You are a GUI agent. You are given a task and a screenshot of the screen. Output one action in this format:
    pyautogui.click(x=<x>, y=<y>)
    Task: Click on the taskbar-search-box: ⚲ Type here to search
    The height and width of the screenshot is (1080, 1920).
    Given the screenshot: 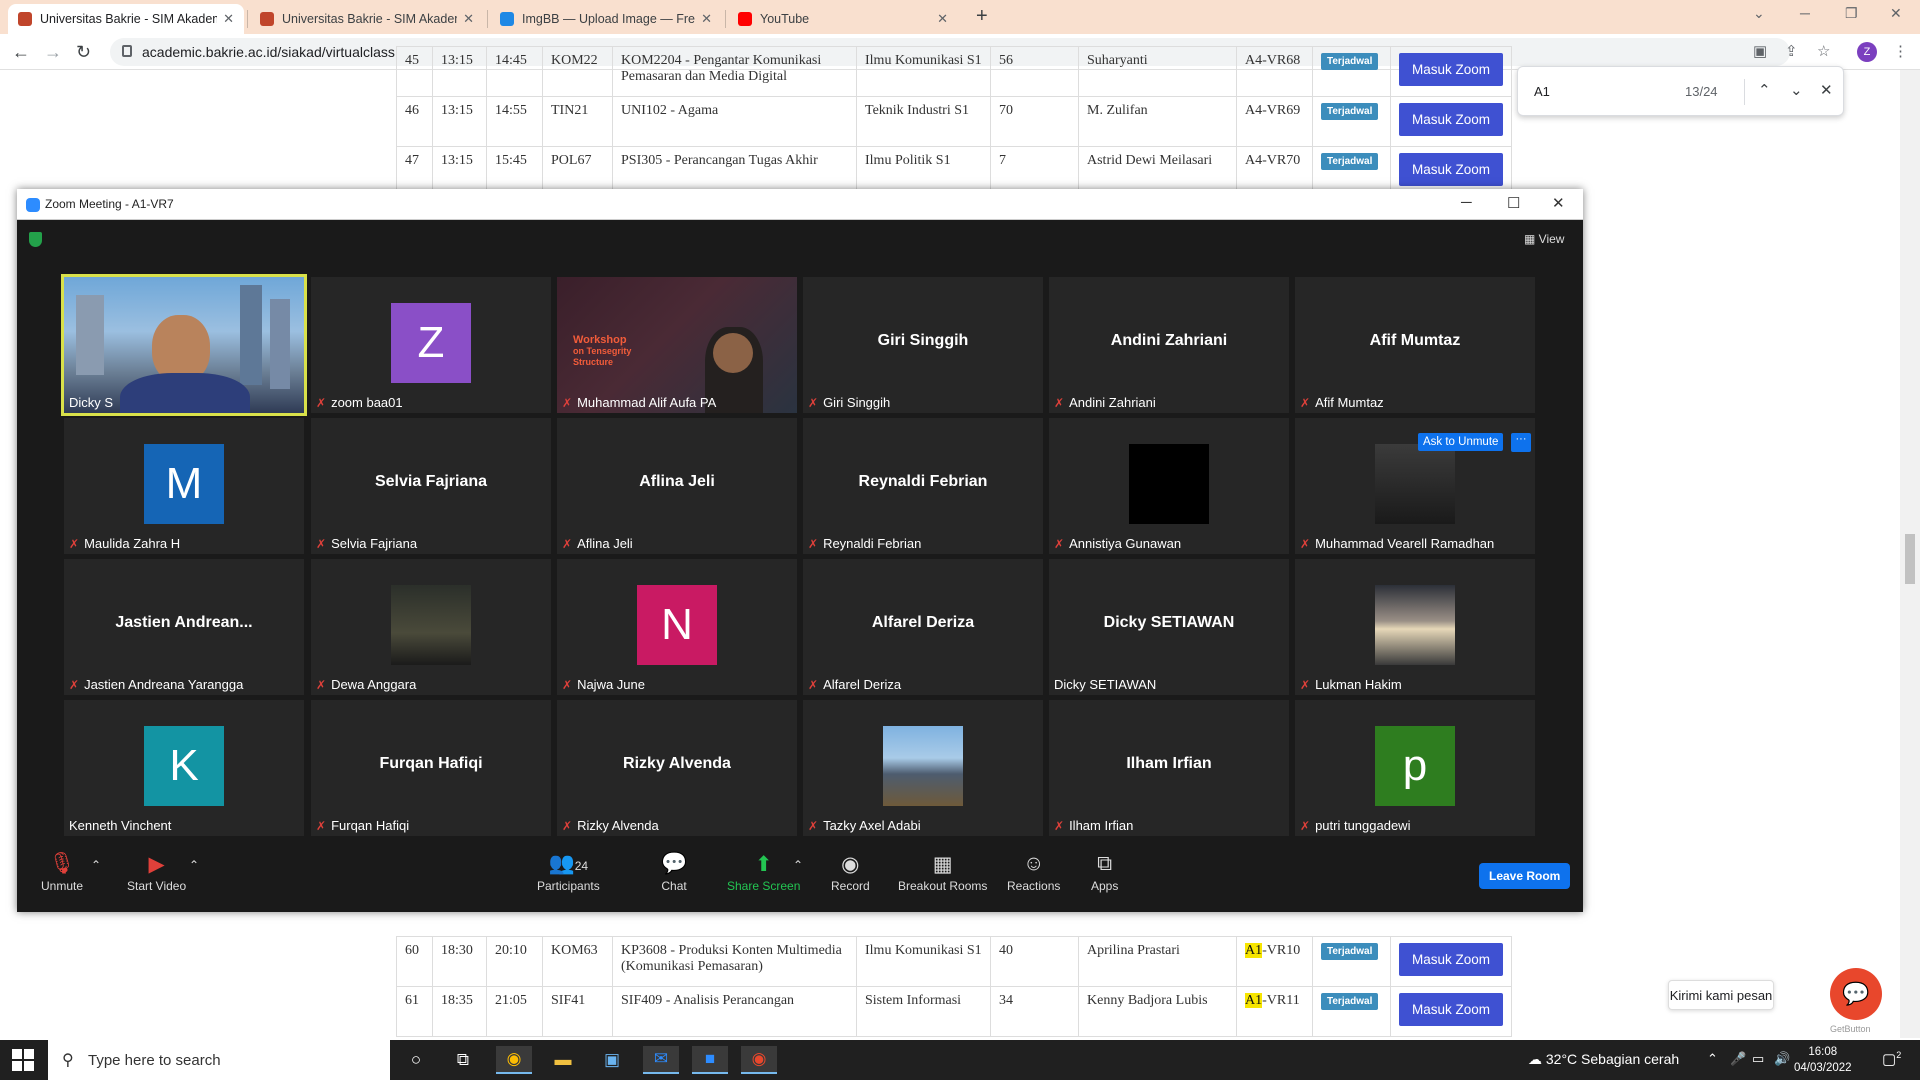 What is the action you would take?
    pyautogui.click(x=219, y=1060)
    